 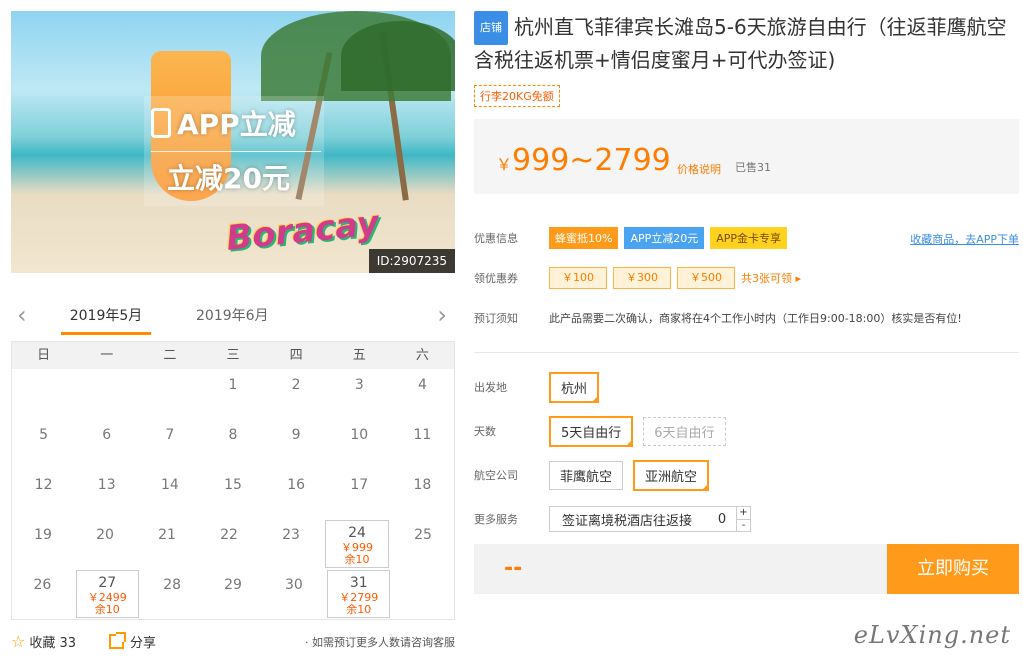 I want to click on favorite-label: 收藏 33, so click(x=53, y=643).